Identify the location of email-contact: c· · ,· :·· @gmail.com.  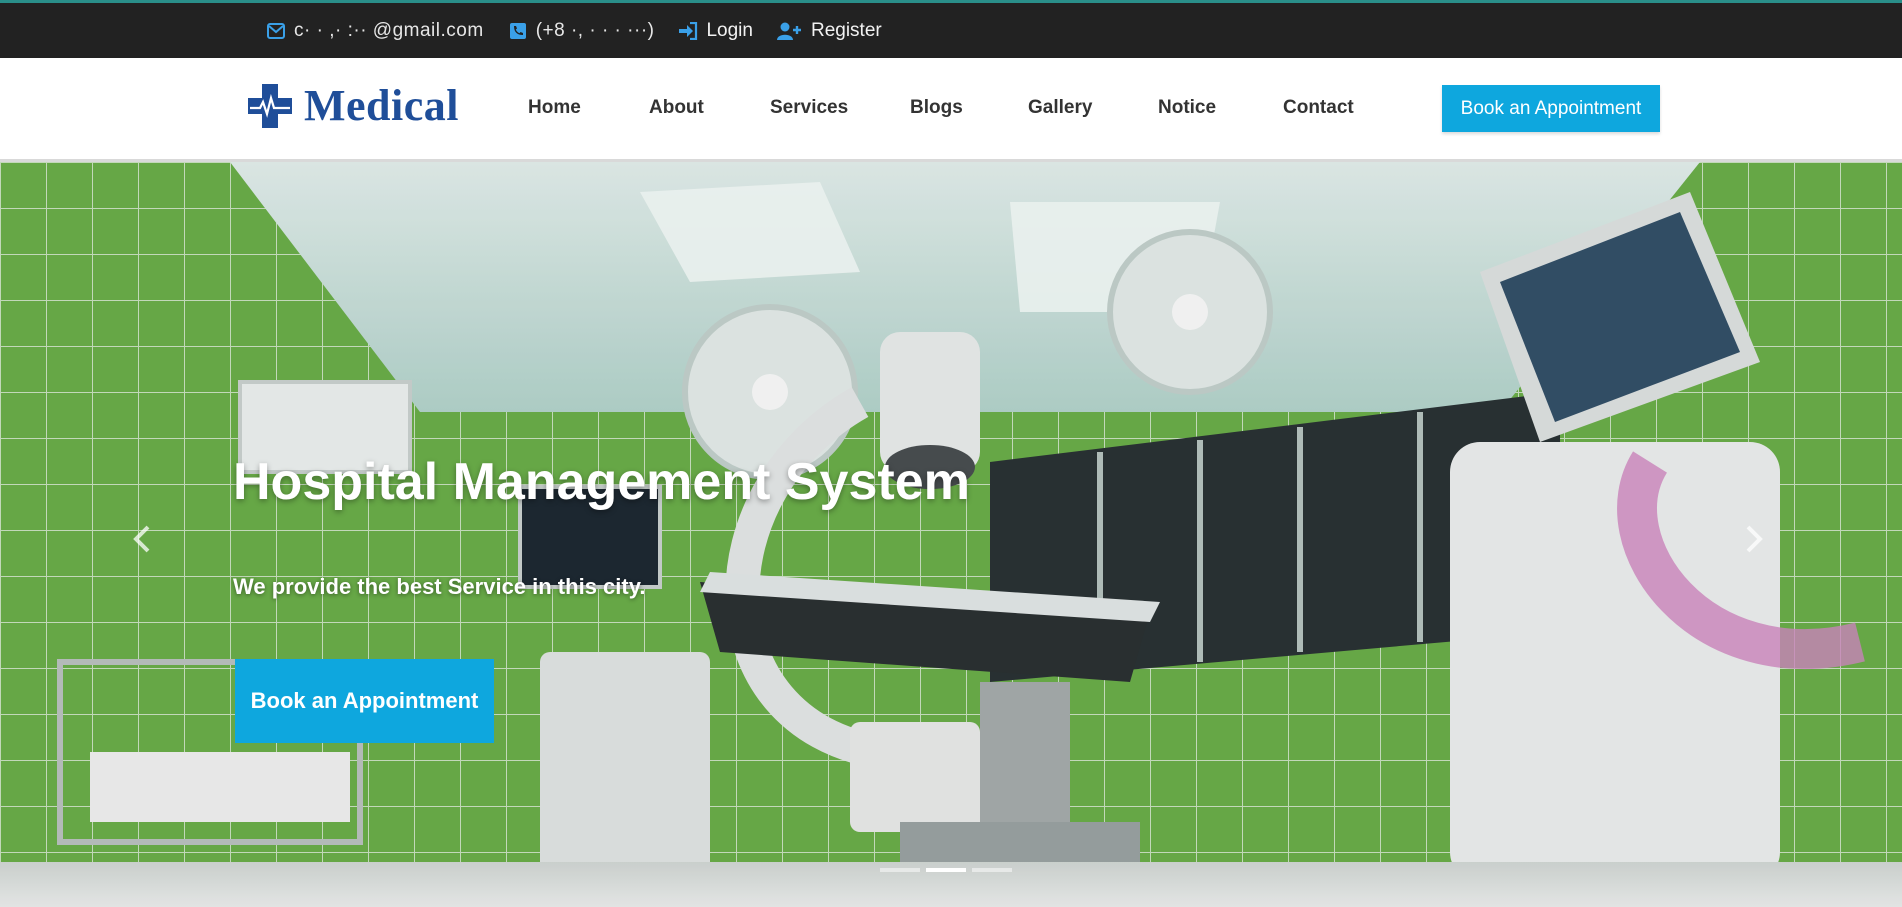
(375, 31).